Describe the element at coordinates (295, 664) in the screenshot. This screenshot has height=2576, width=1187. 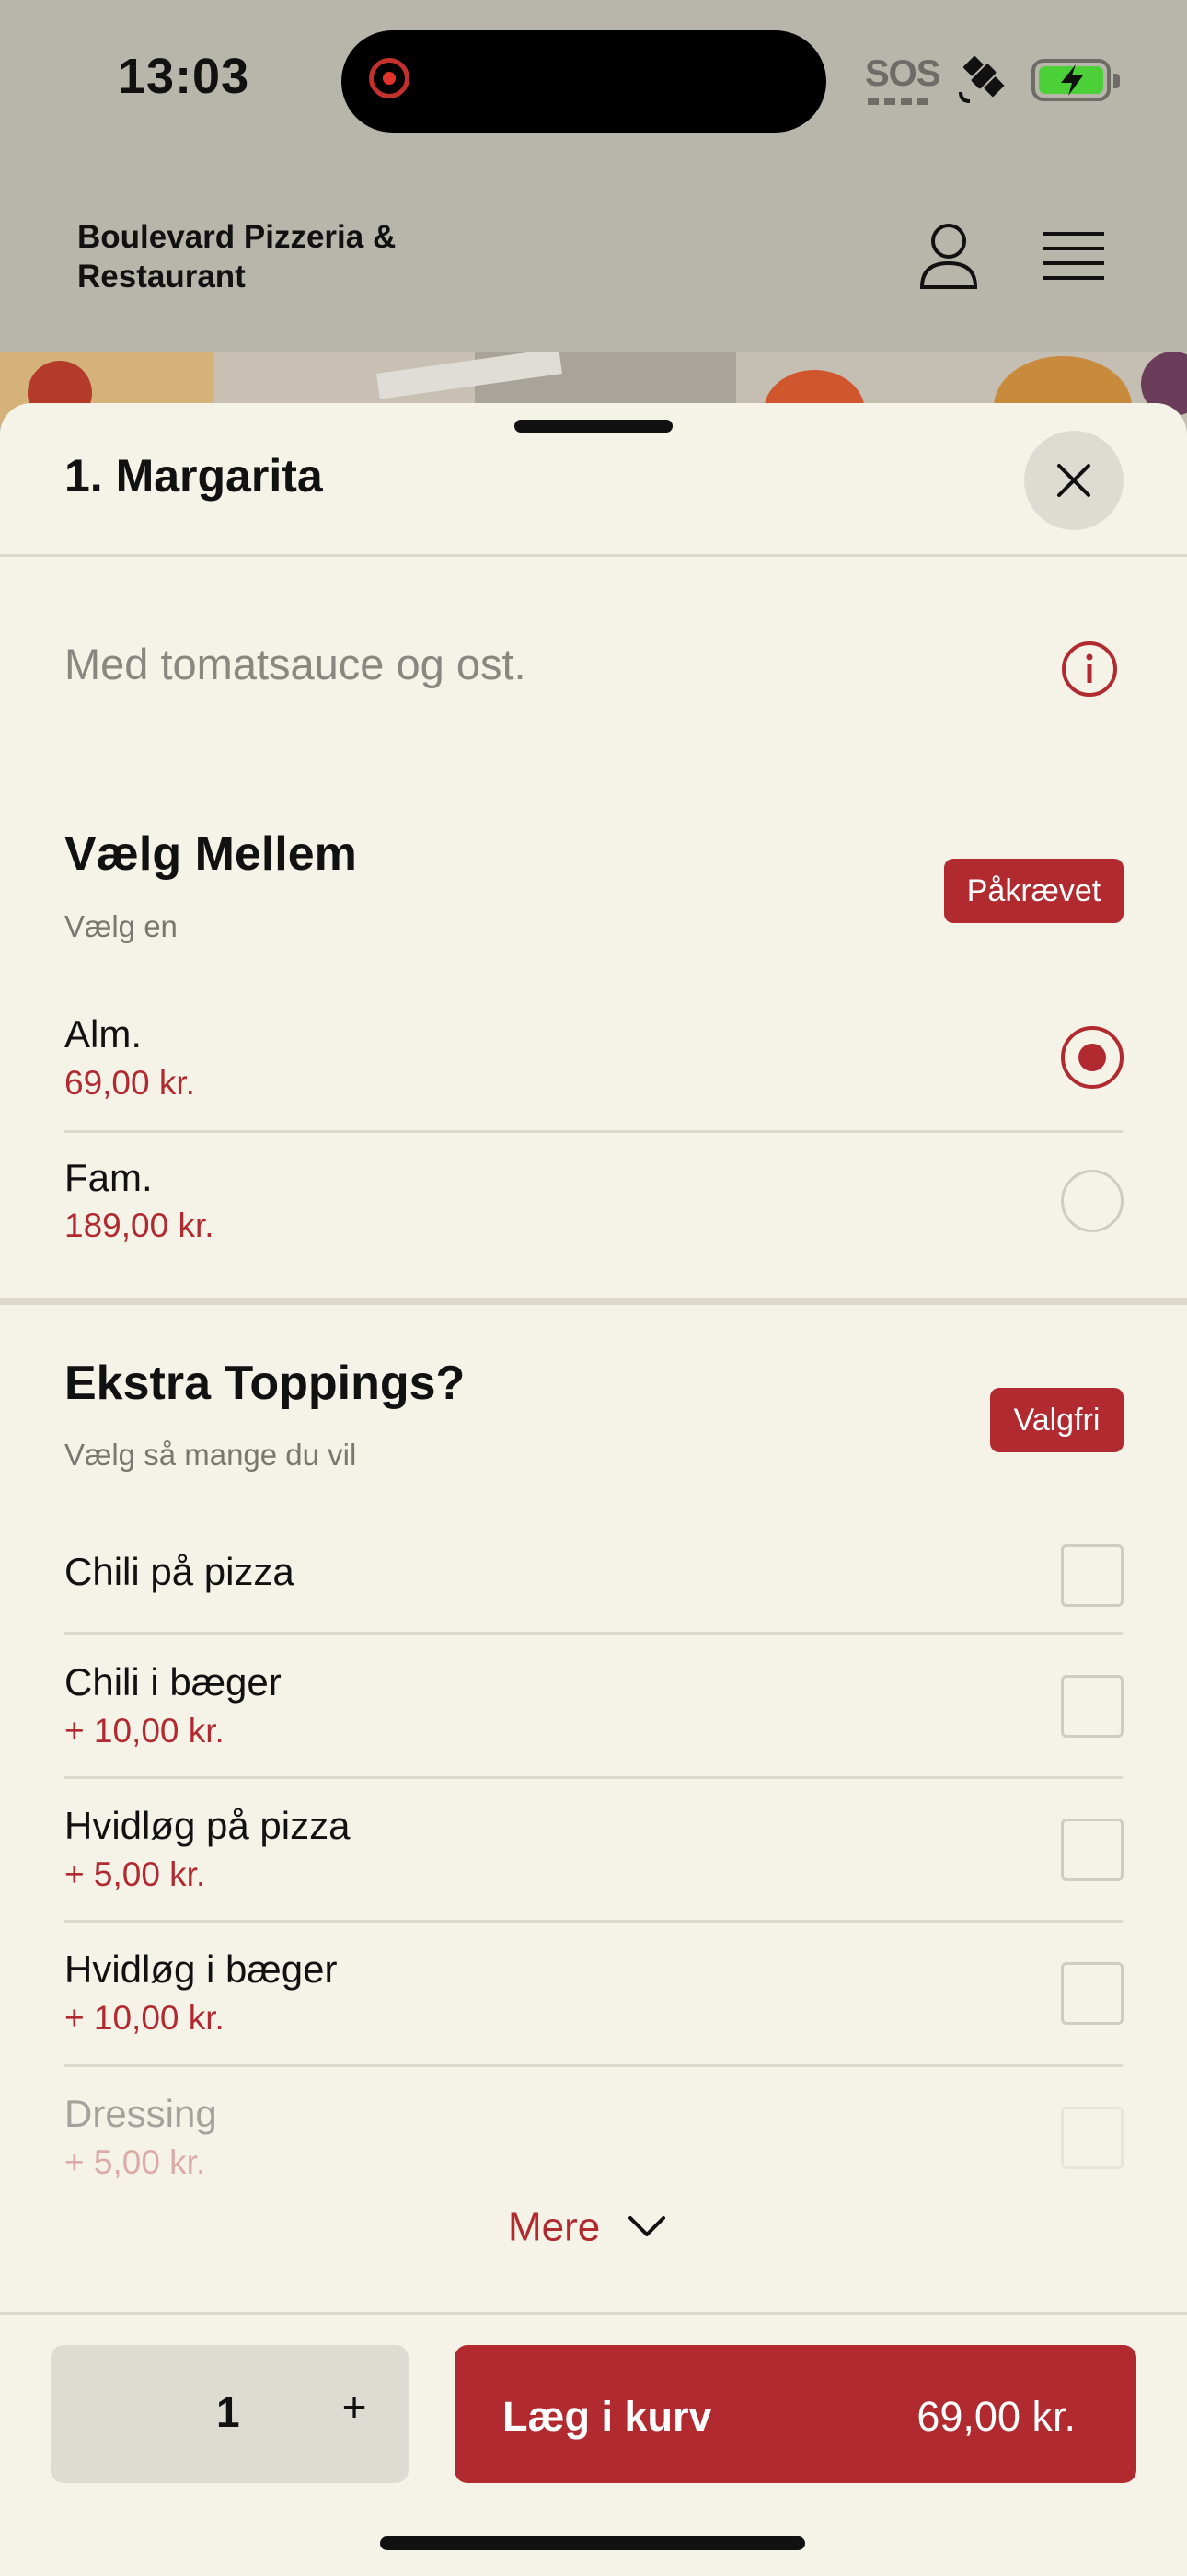
I see `product-description: Med tomatsauce og ost.` at that location.